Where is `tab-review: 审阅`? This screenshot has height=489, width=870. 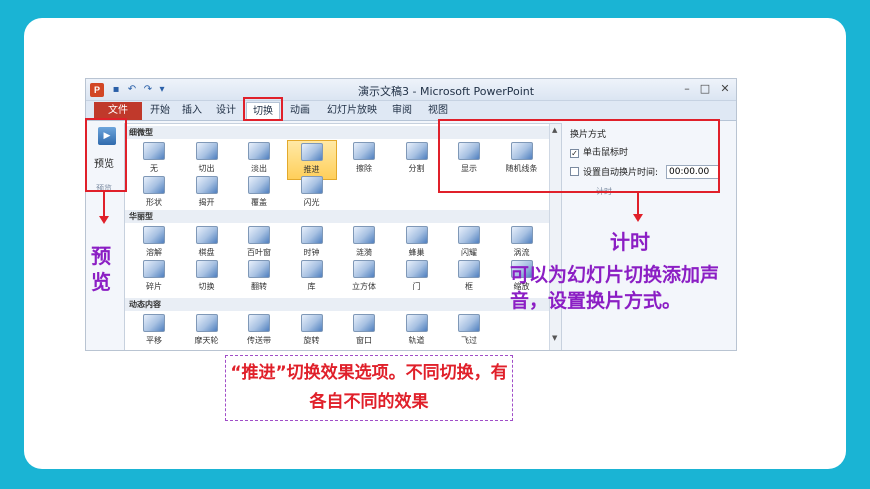 tab-review: 审阅 is located at coordinates (402, 111).